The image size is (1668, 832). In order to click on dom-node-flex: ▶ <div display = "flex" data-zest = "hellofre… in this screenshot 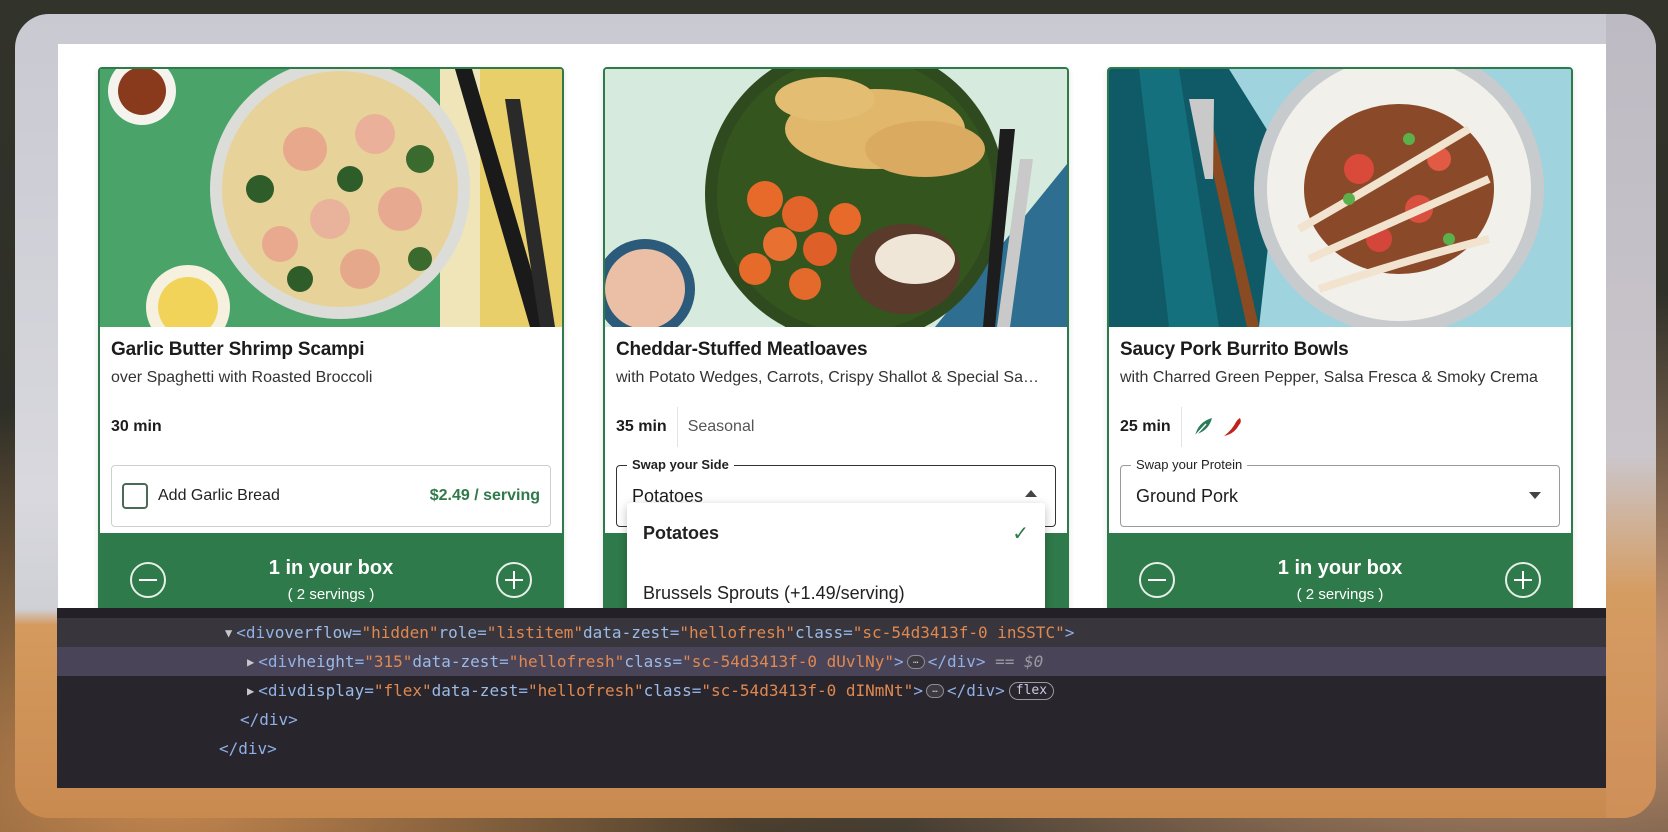, I will do `click(845, 690)`.